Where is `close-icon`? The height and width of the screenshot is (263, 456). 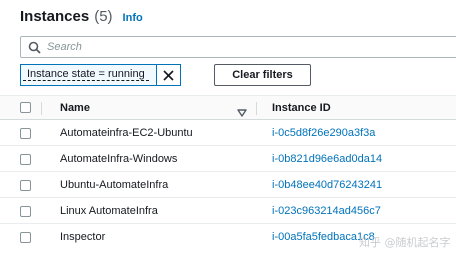
close-icon is located at coordinates (168, 75).